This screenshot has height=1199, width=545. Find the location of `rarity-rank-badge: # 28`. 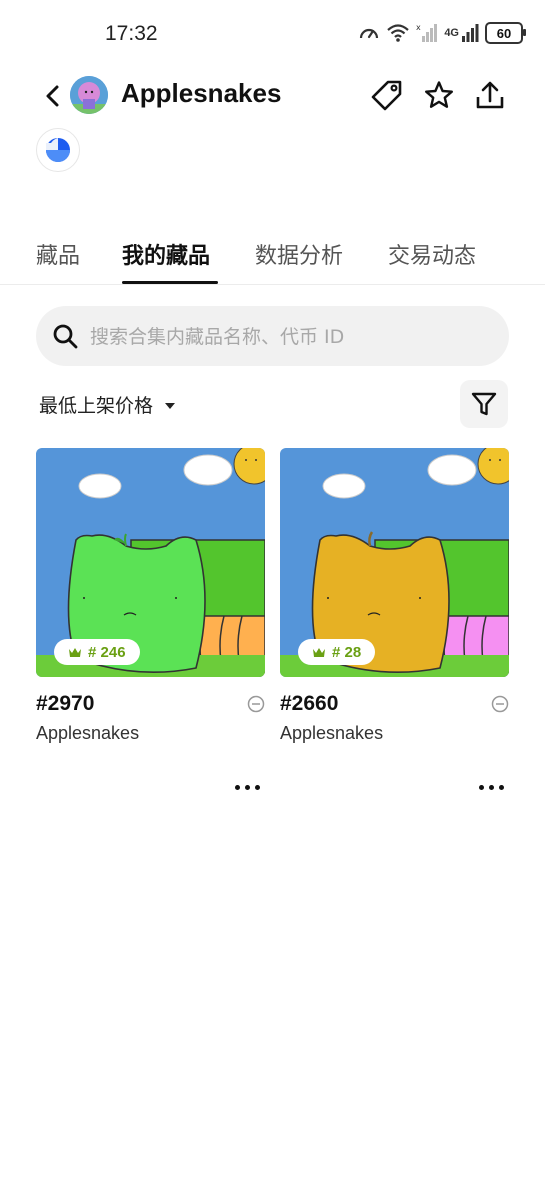

rarity-rank-badge: # 28 is located at coordinates (337, 652).